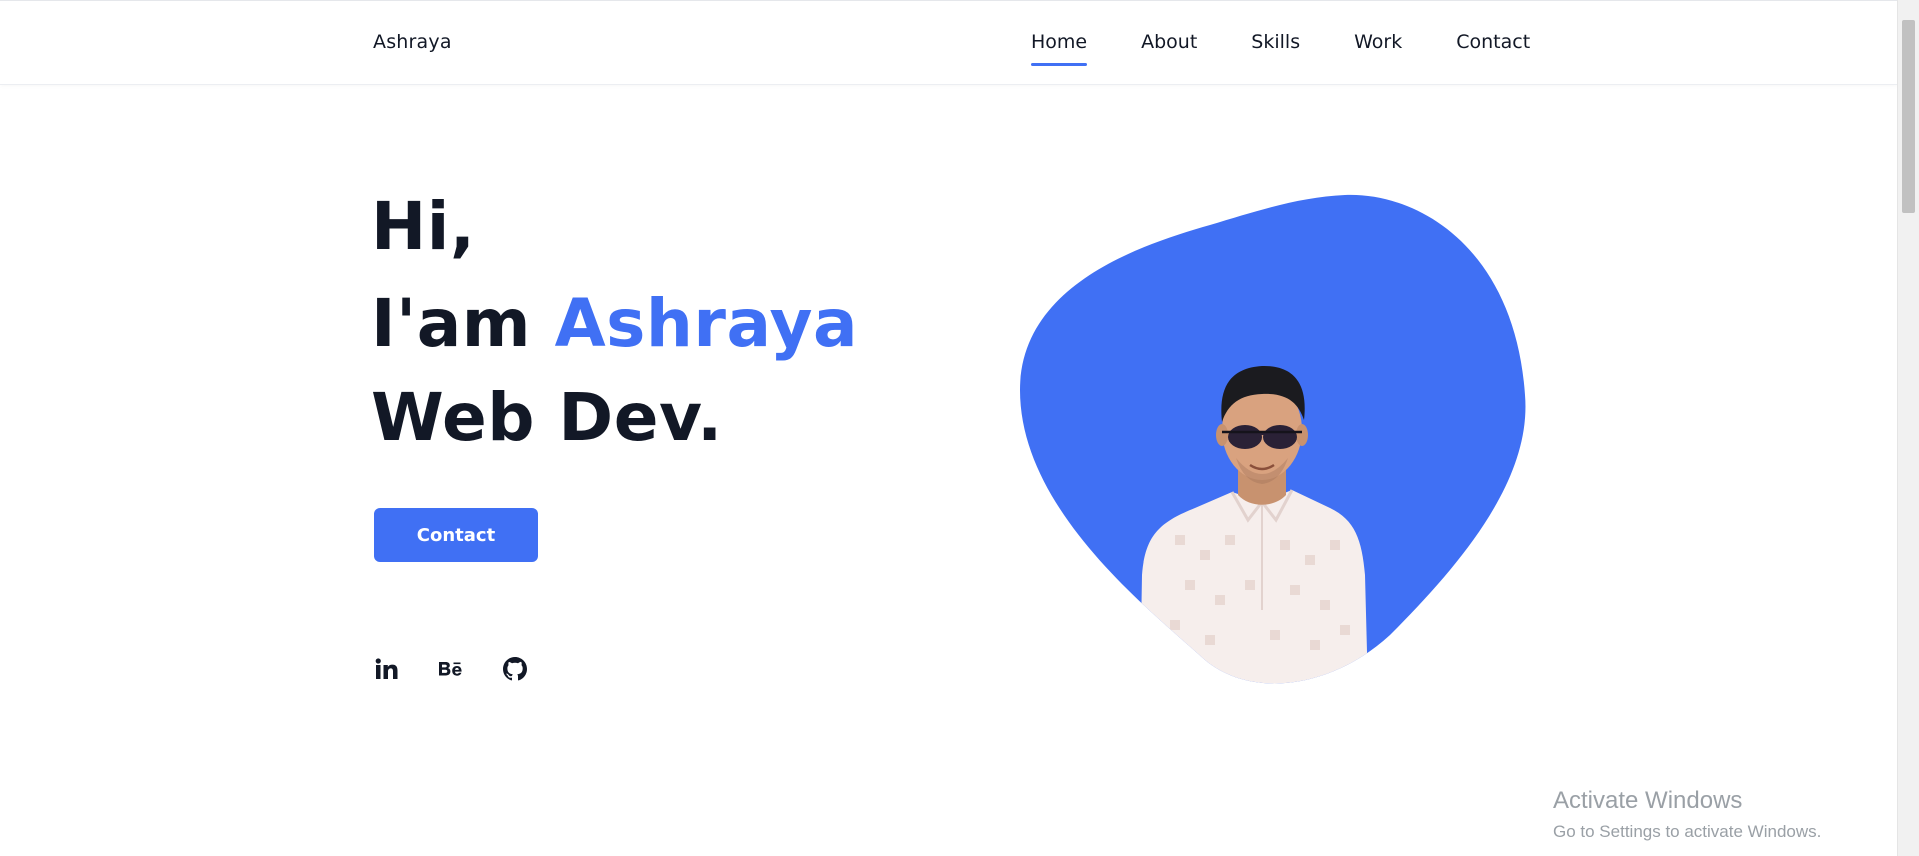 The image size is (1919, 856). What do you see at coordinates (949, 42) in the screenshot?
I see `top-navbar: Ashraya Home About Skills Work Contact` at bounding box center [949, 42].